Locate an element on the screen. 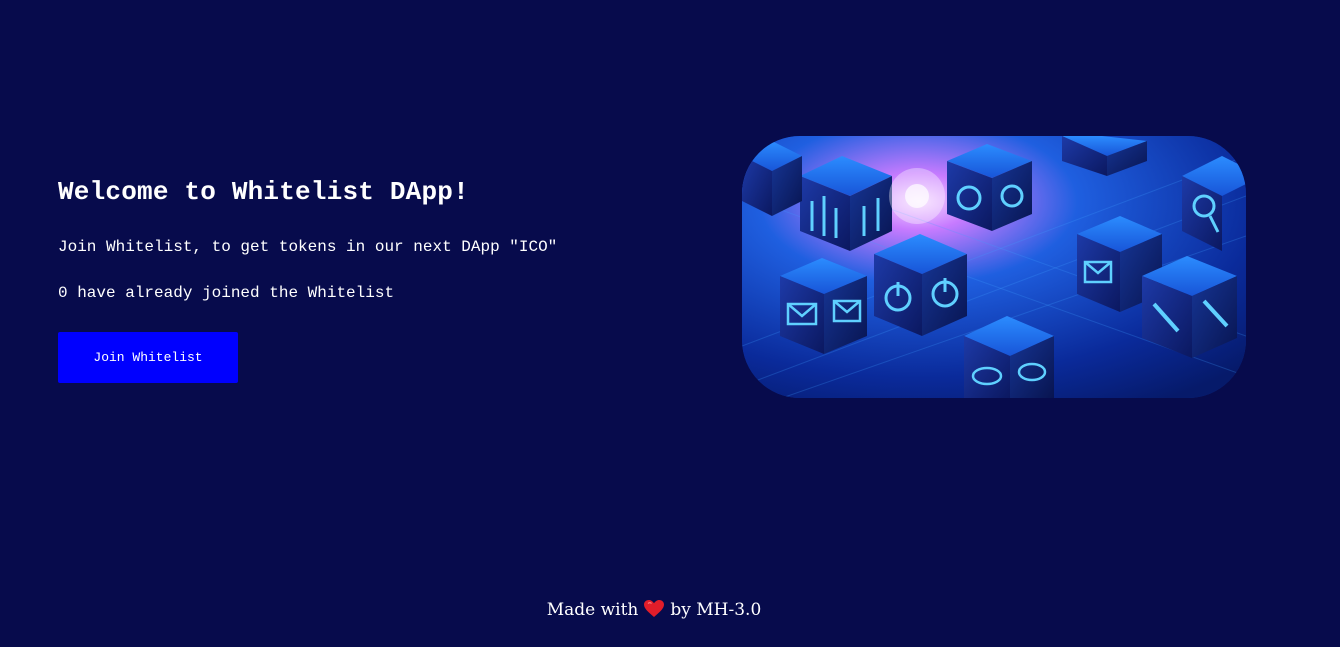  footer-made-with: Made with is located at coordinates (592, 610).